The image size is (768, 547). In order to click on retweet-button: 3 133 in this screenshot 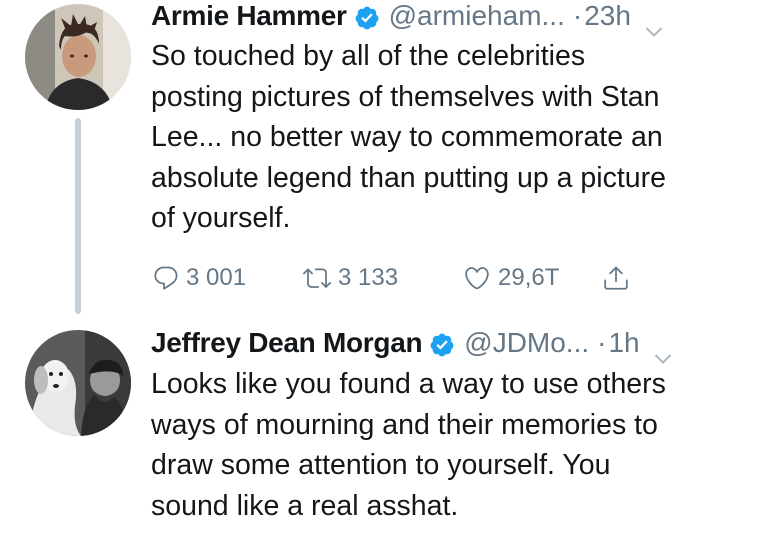, I will do `click(382, 278)`.